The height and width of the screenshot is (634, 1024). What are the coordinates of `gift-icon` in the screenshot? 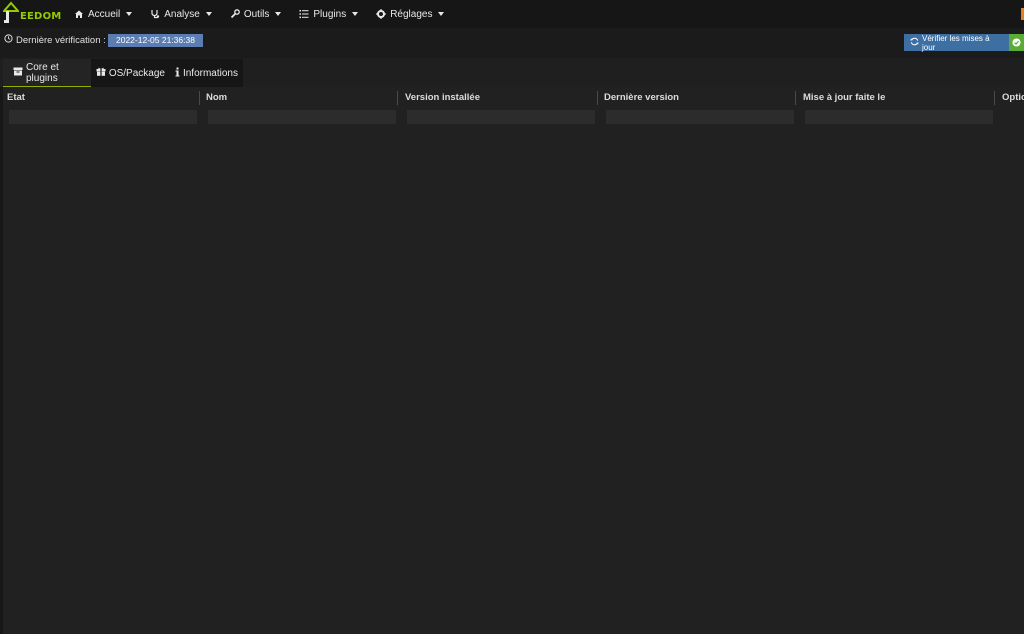 It's located at (101, 73).